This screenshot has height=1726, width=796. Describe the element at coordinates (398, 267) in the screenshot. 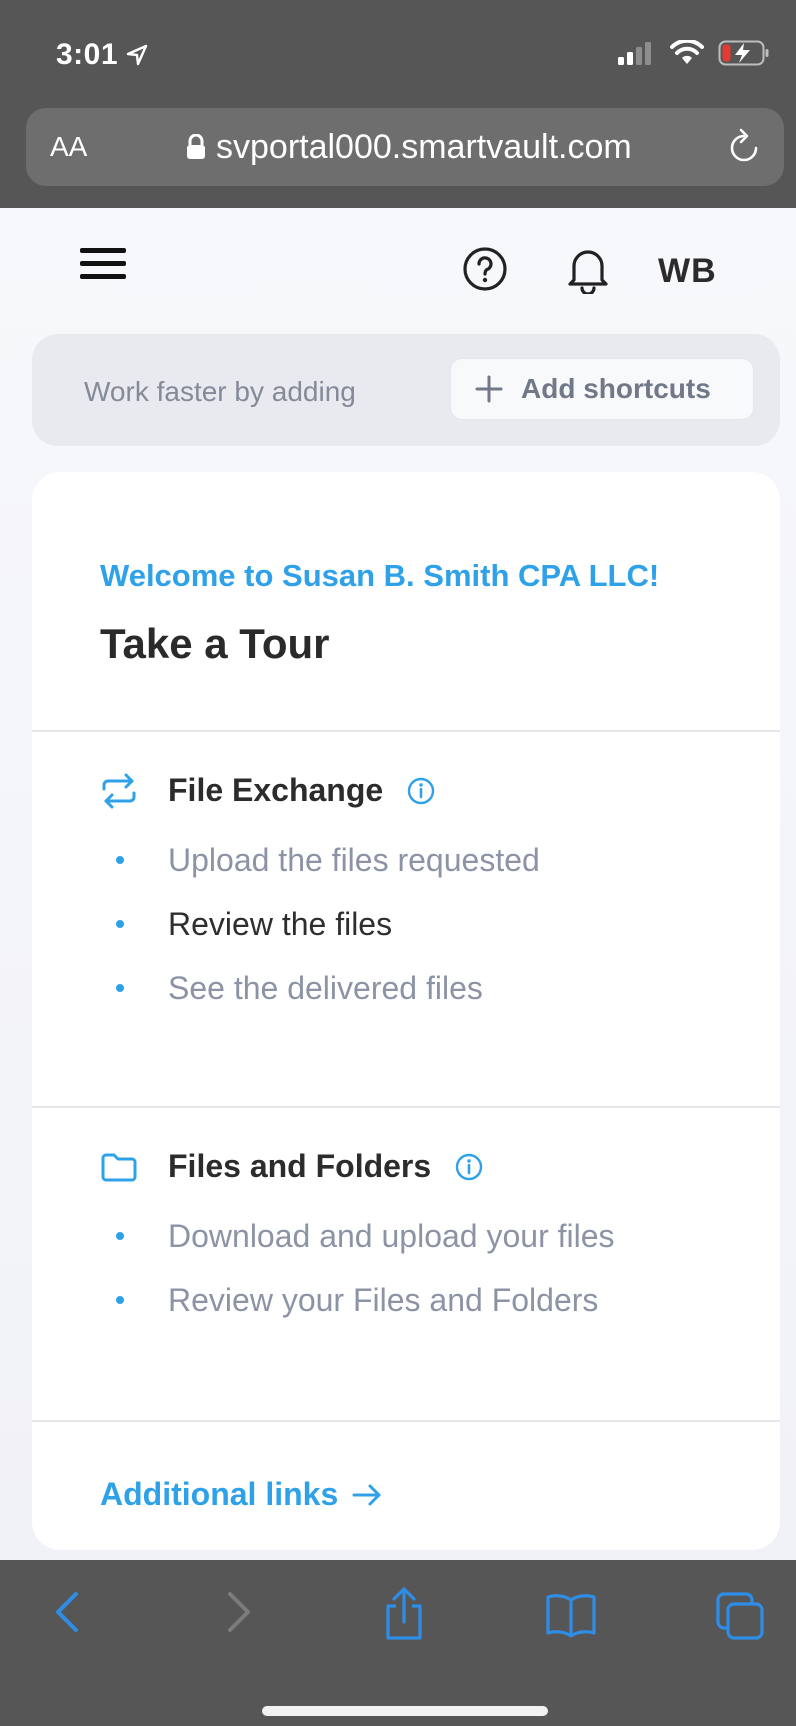

I see `app-header: WB` at that location.